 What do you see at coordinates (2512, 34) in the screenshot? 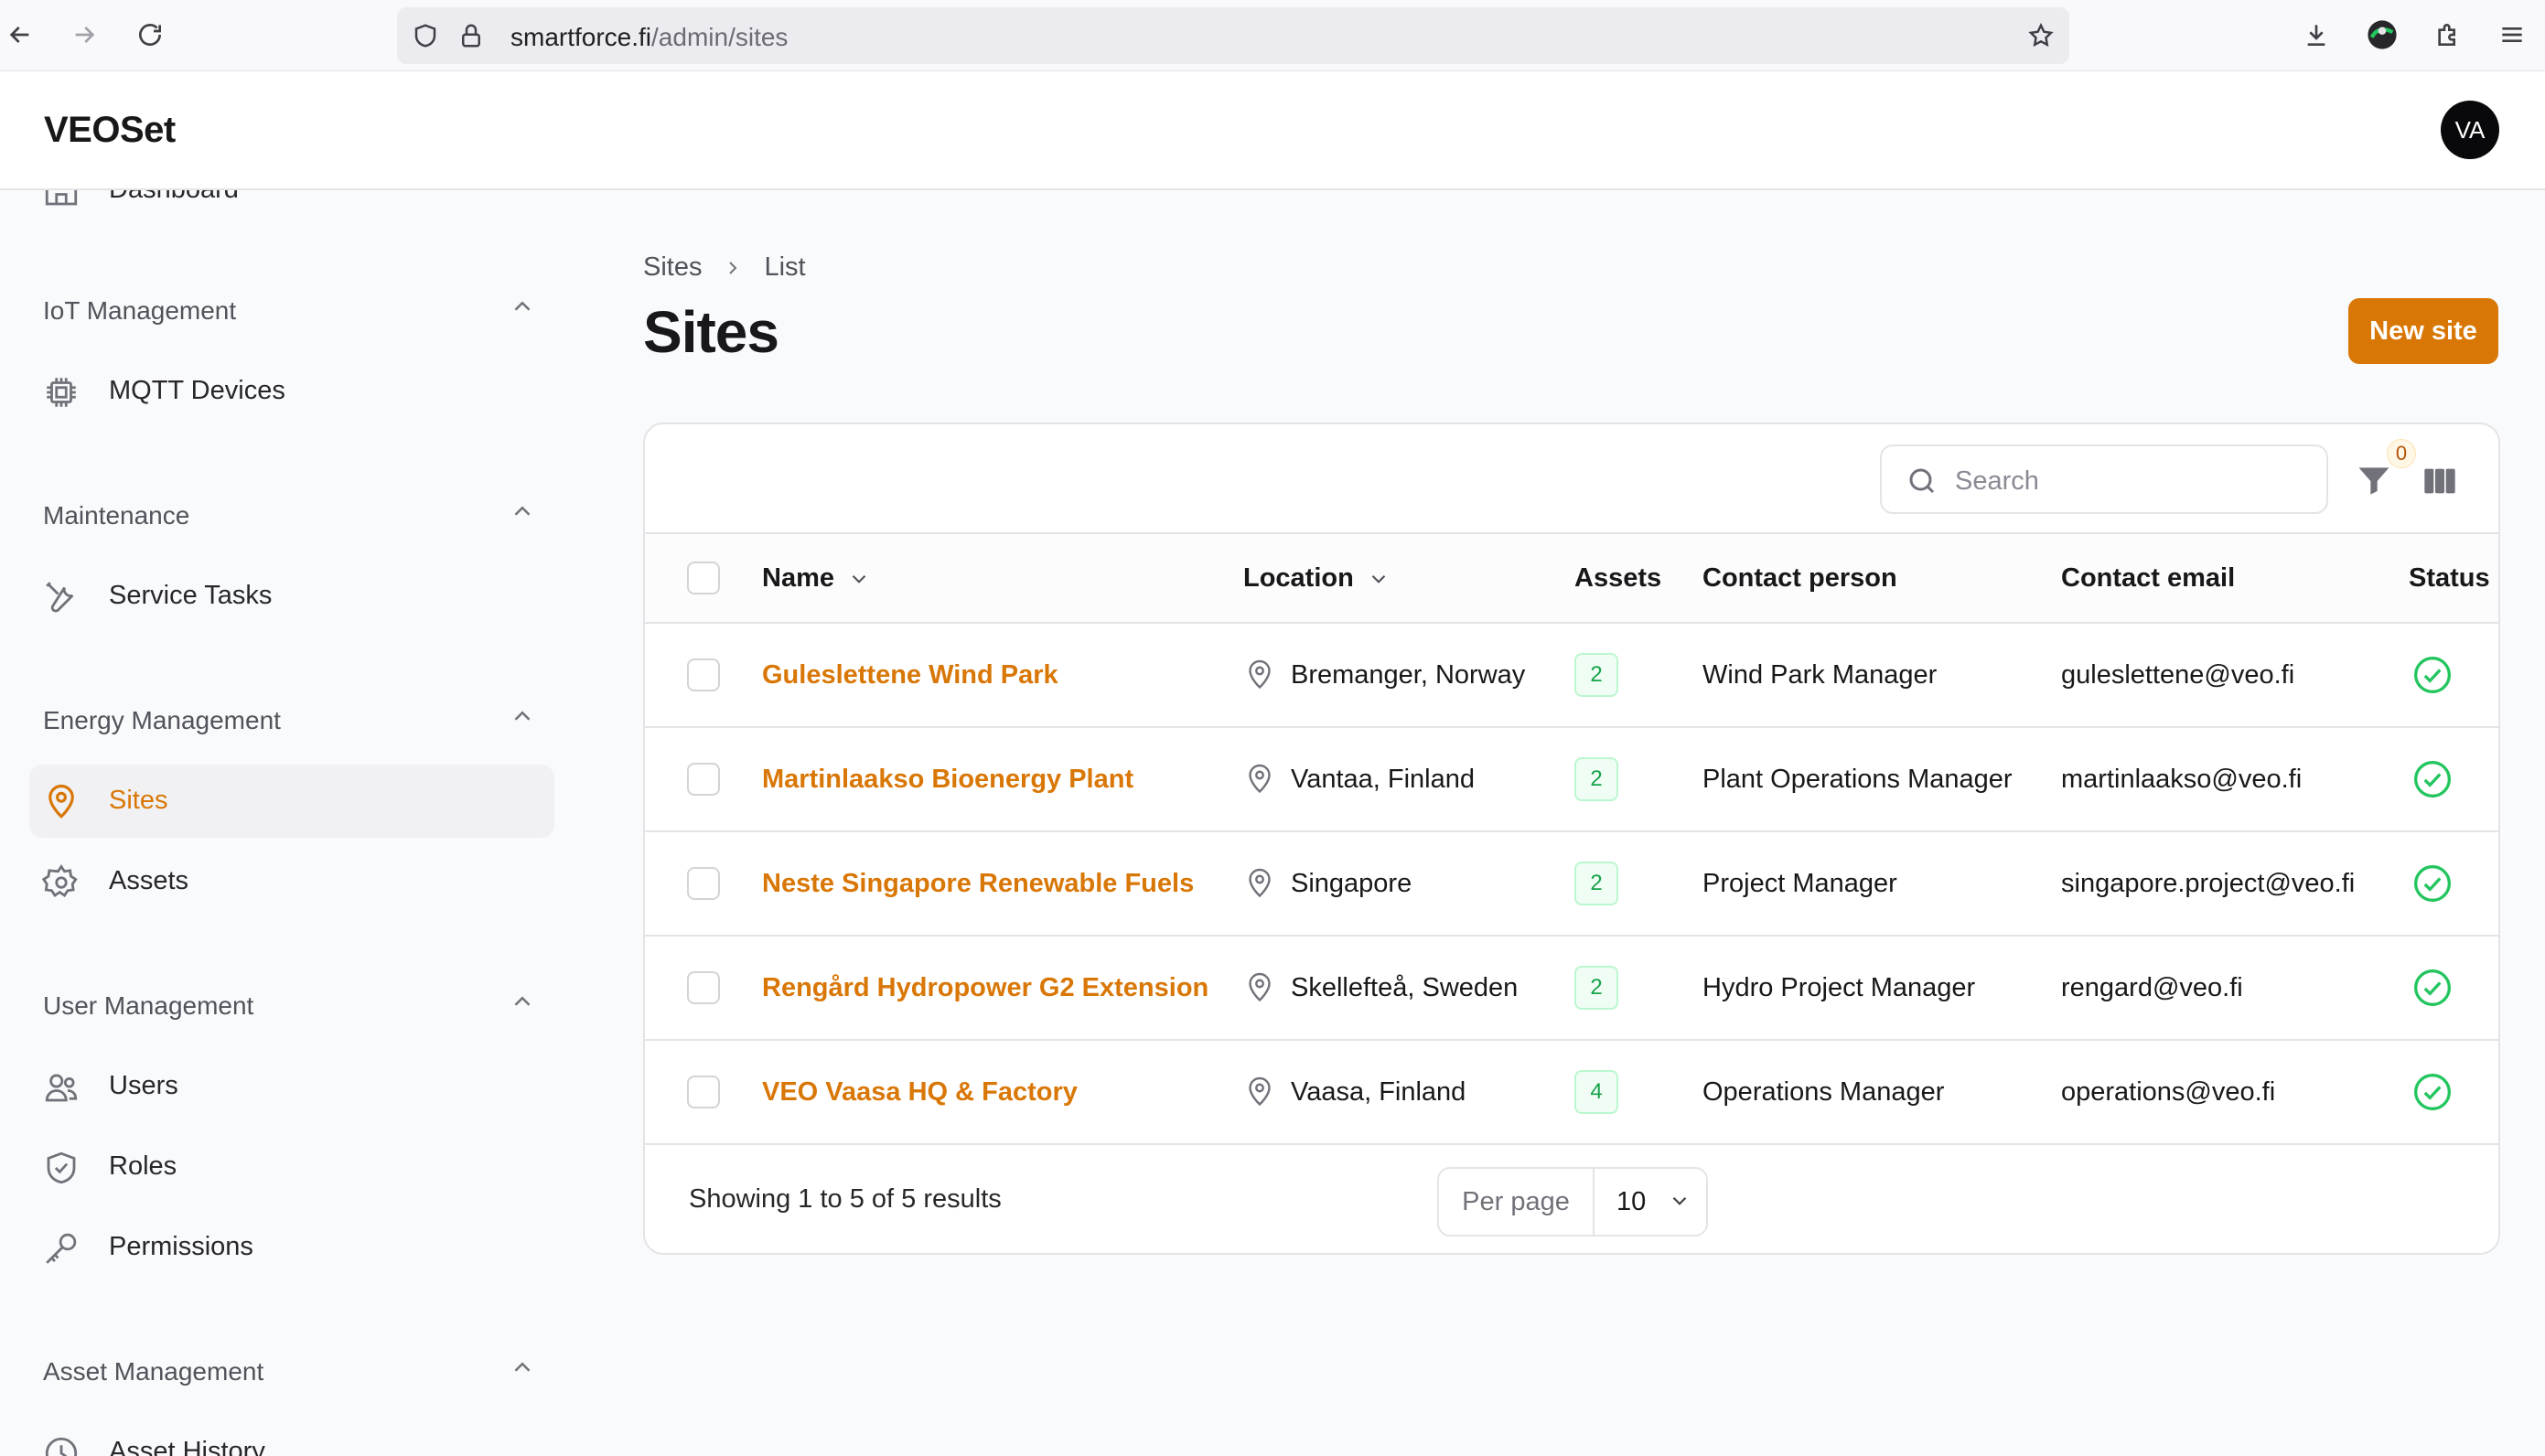
I see `menu-button` at bounding box center [2512, 34].